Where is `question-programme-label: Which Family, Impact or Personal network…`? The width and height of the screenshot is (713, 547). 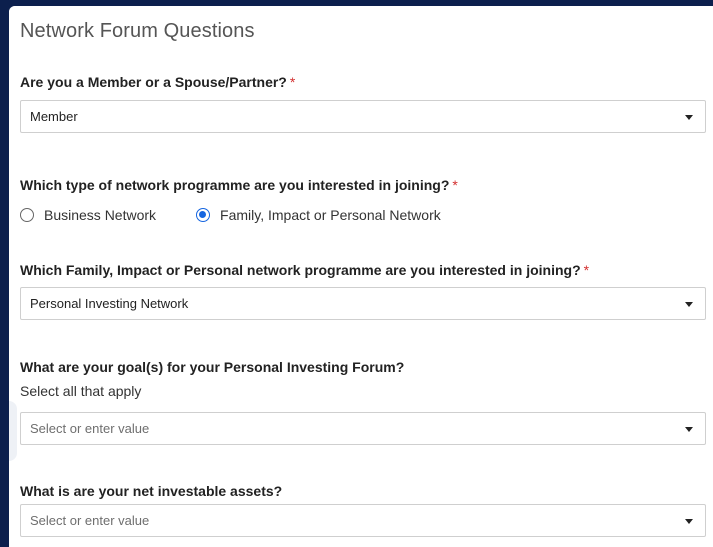
question-programme-label: Which Family, Impact or Personal network… is located at coordinates (304, 270).